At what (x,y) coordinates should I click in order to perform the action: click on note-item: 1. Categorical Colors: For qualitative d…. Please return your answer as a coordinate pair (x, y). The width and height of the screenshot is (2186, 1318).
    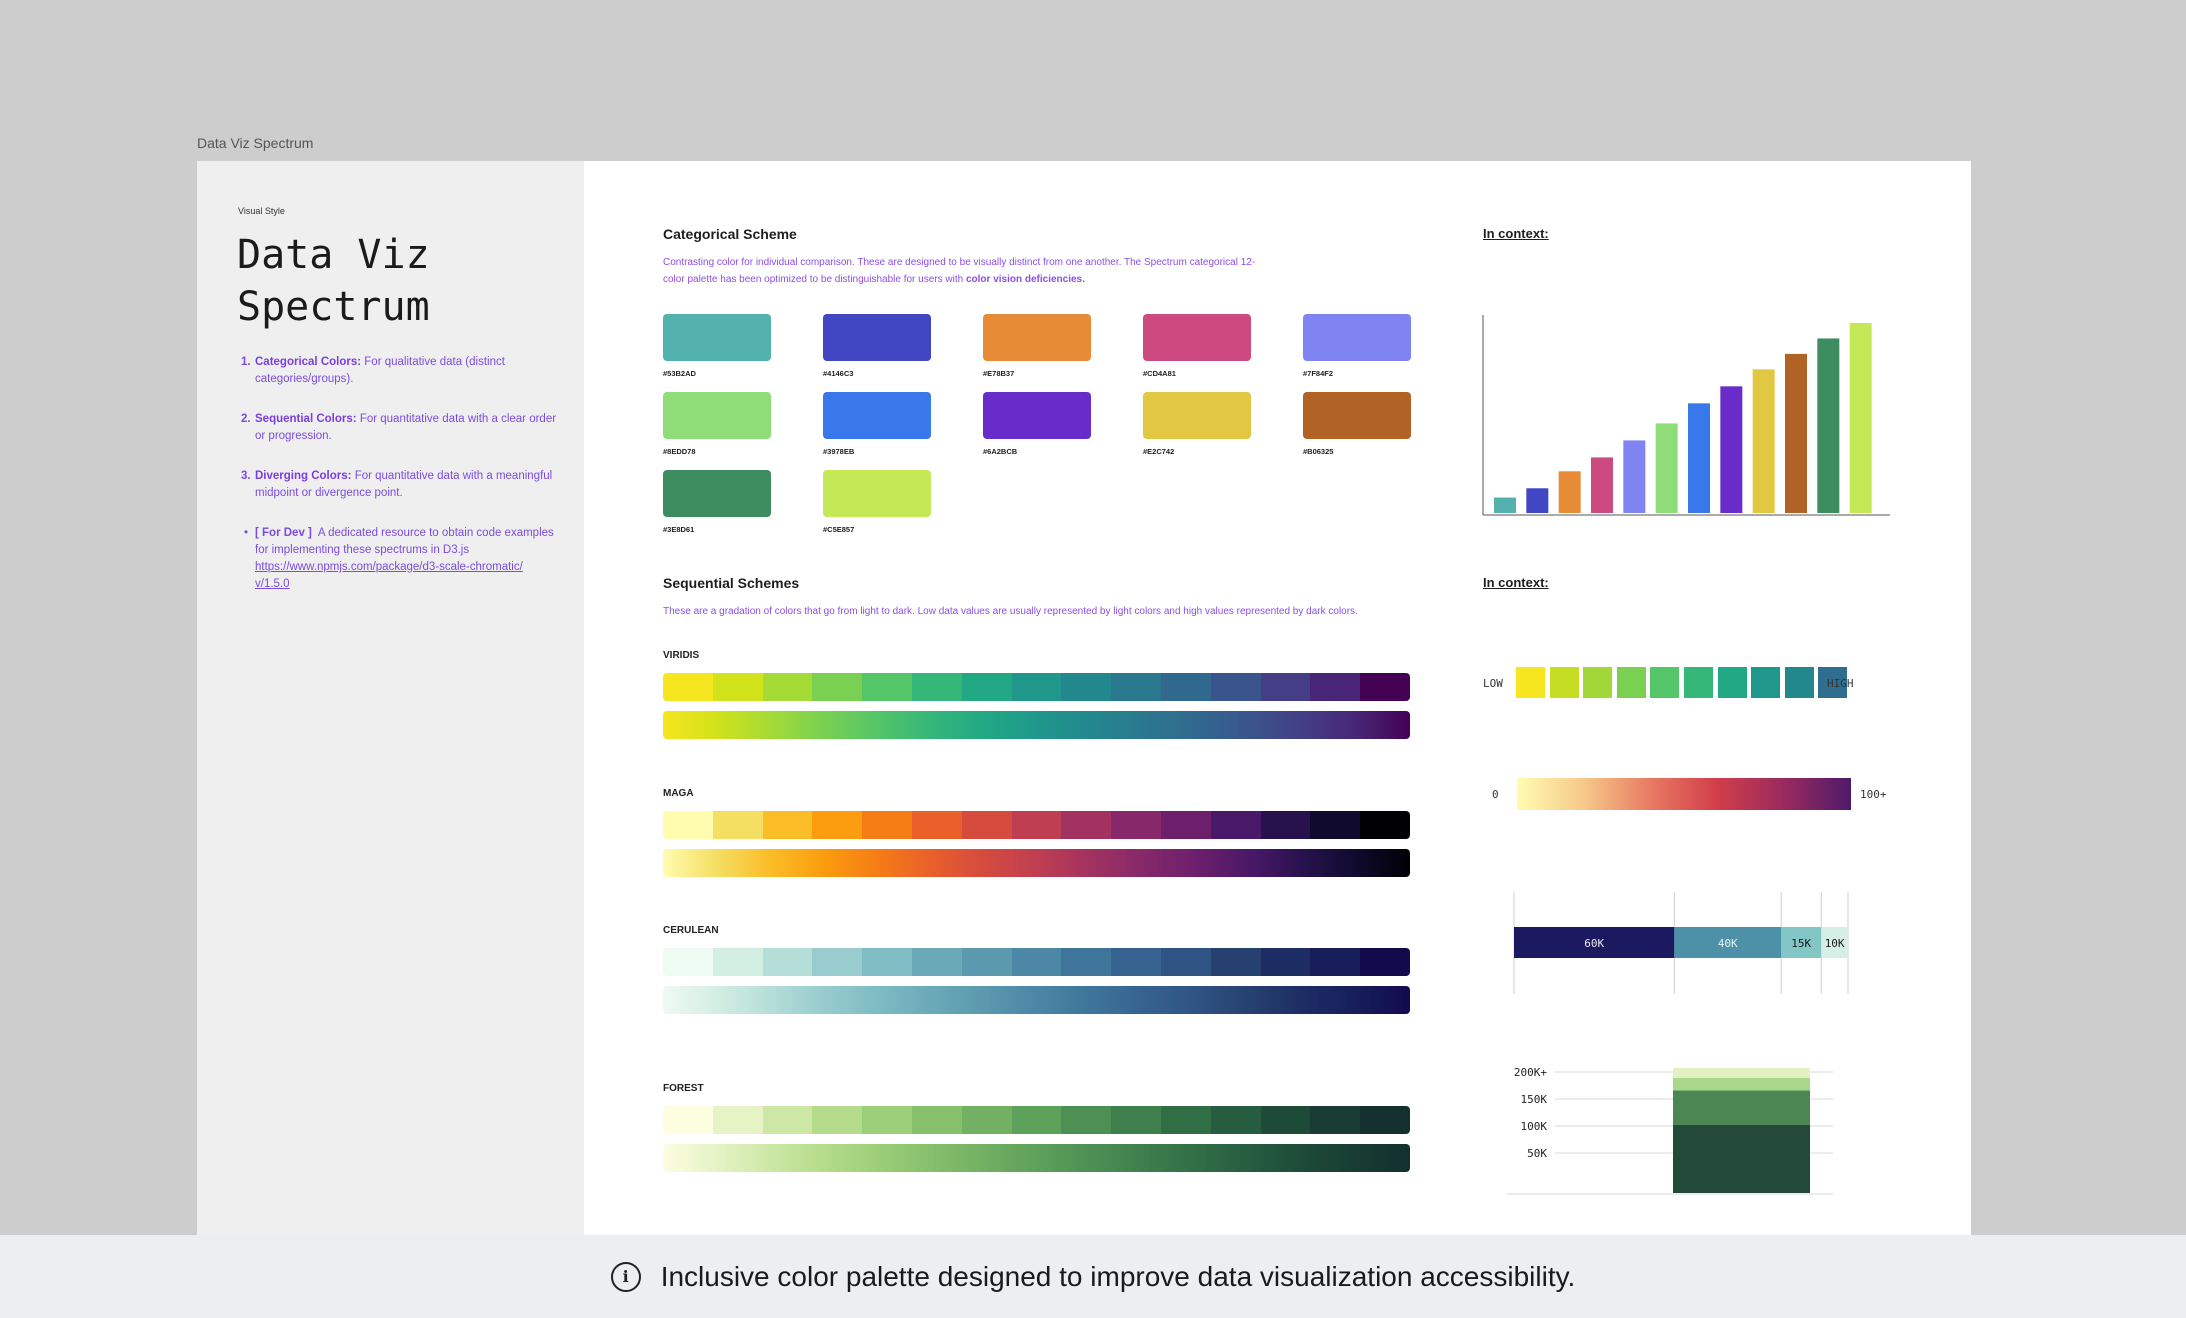
    Looking at the image, I should click on (401, 371).